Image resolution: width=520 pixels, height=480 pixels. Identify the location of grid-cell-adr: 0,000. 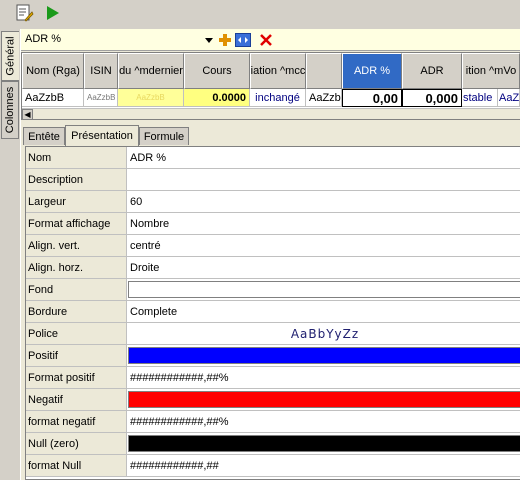
(432, 98).